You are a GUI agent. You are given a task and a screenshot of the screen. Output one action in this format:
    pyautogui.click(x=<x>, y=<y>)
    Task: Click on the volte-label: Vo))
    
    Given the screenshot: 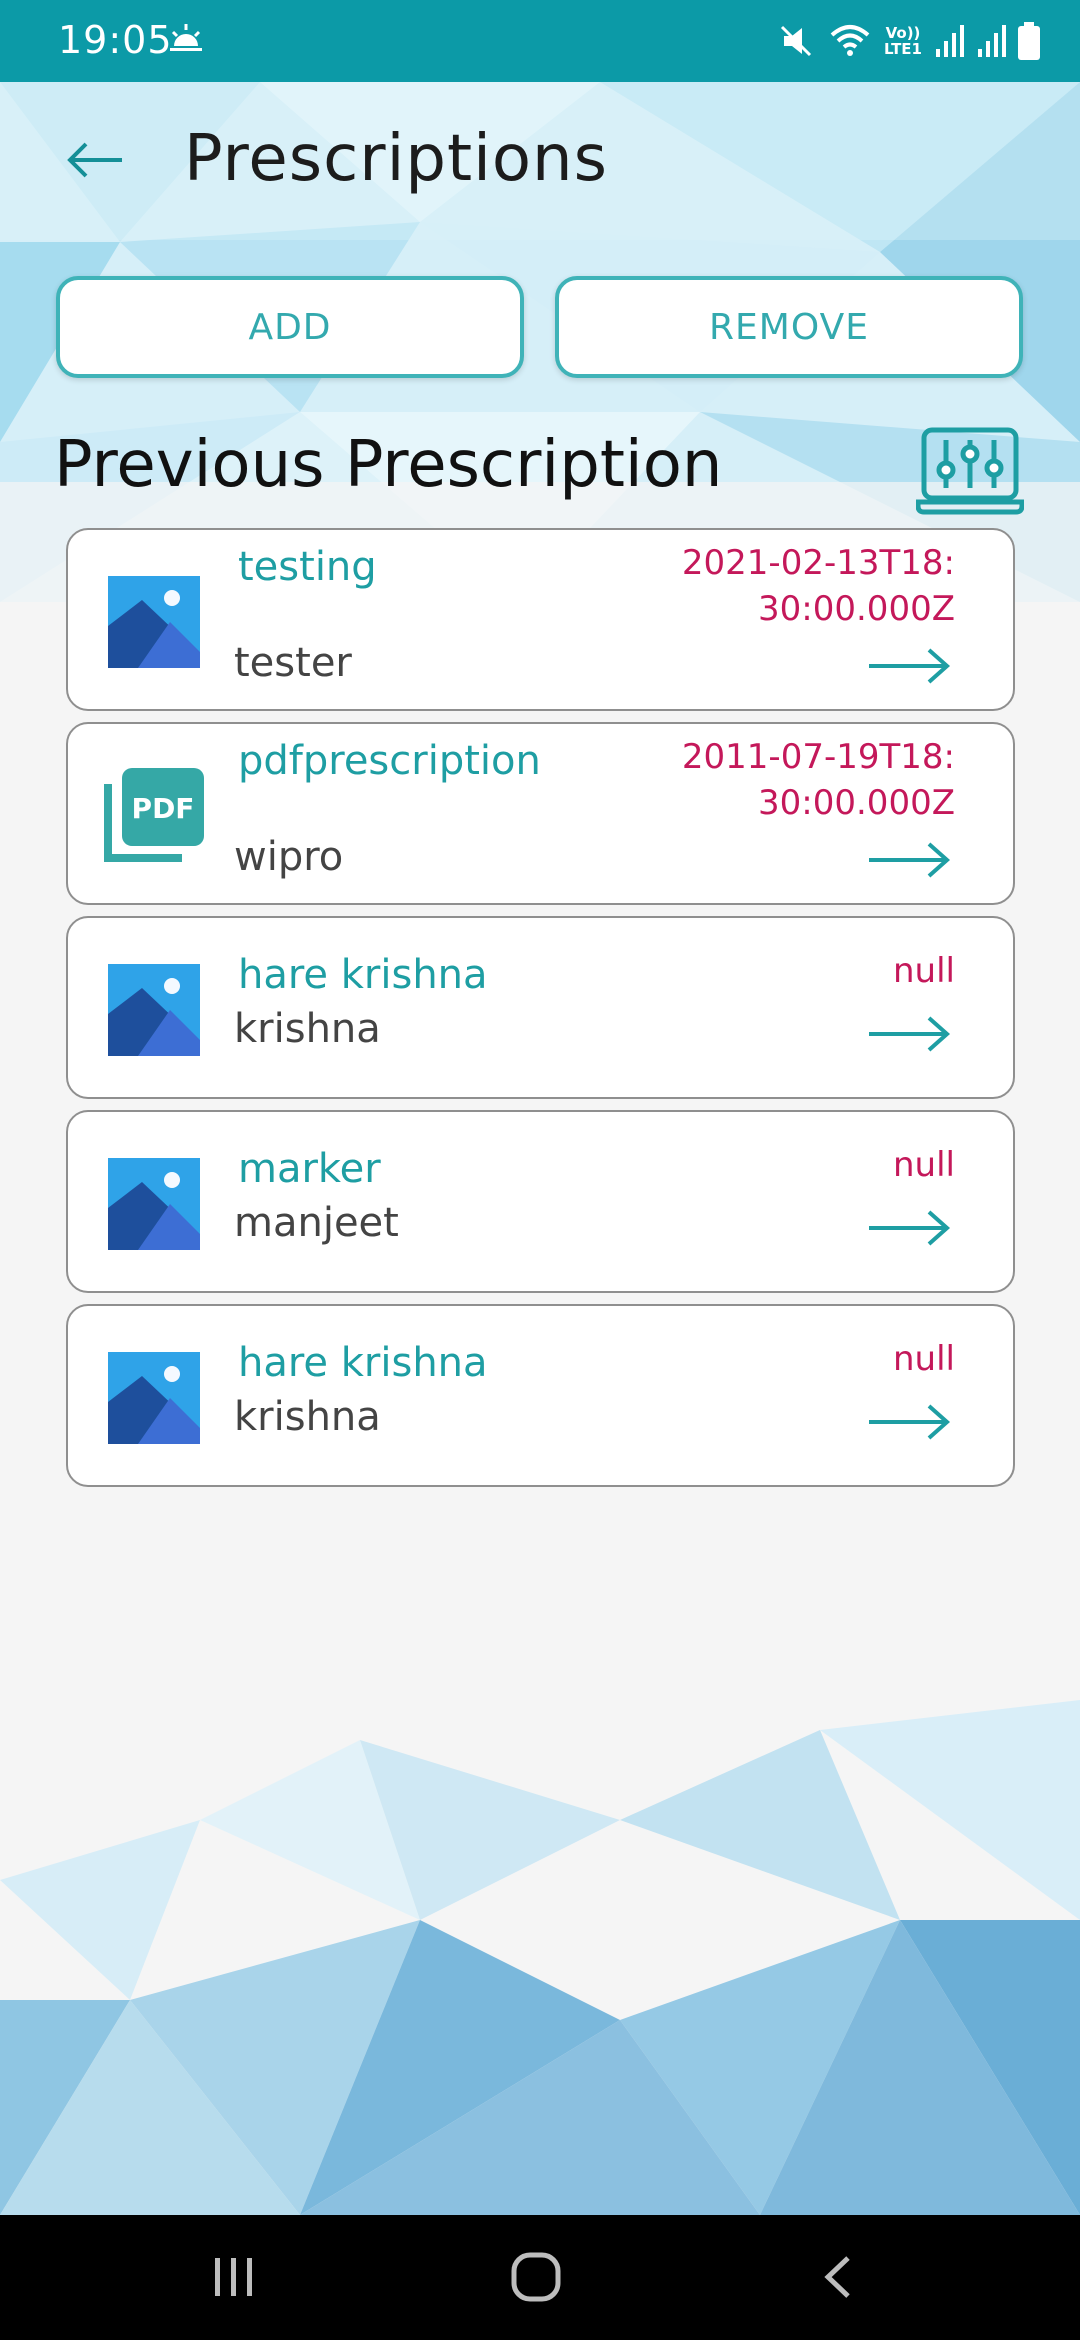 What is the action you would take?
    pyautogui.click(x=903, y=33)
    